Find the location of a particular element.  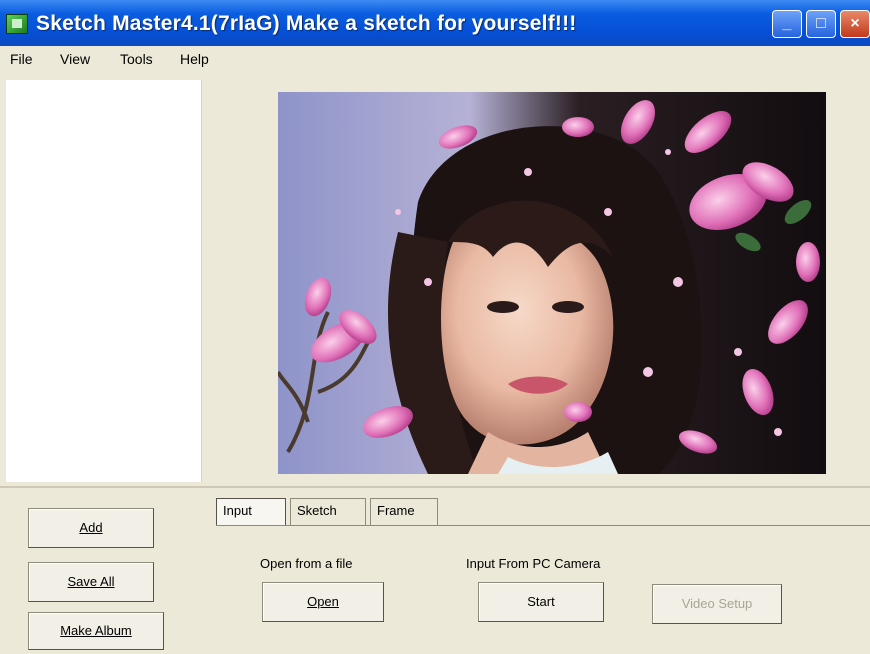

start-button-label: Start is located at coordinates (541, 601).